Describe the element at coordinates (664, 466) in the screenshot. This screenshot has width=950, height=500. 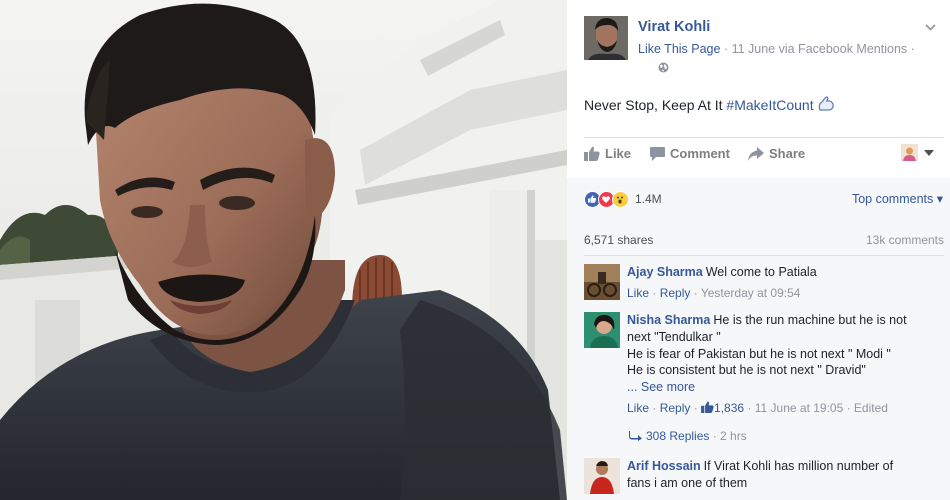
I see `comment-author: Arif Hossain` at that location.